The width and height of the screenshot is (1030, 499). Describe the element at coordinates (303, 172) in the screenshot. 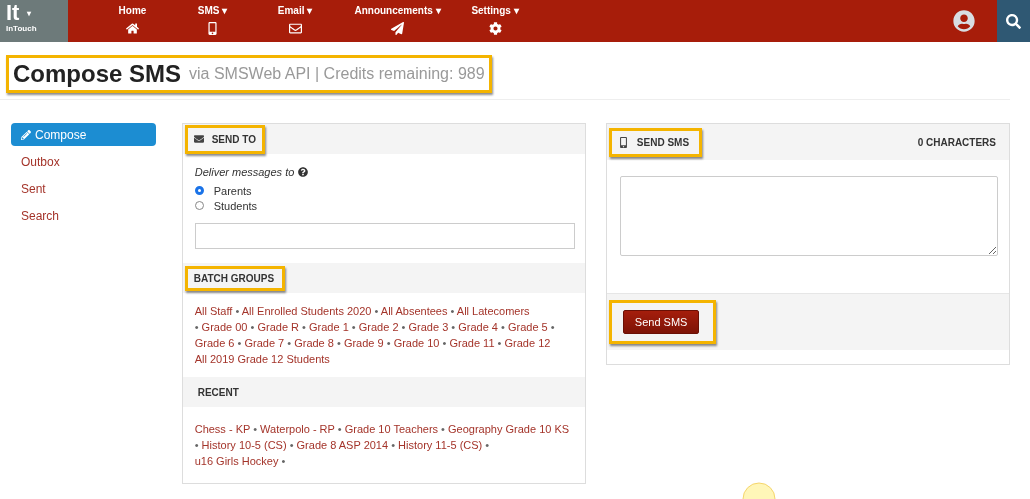

I see `help-icon` at that location.